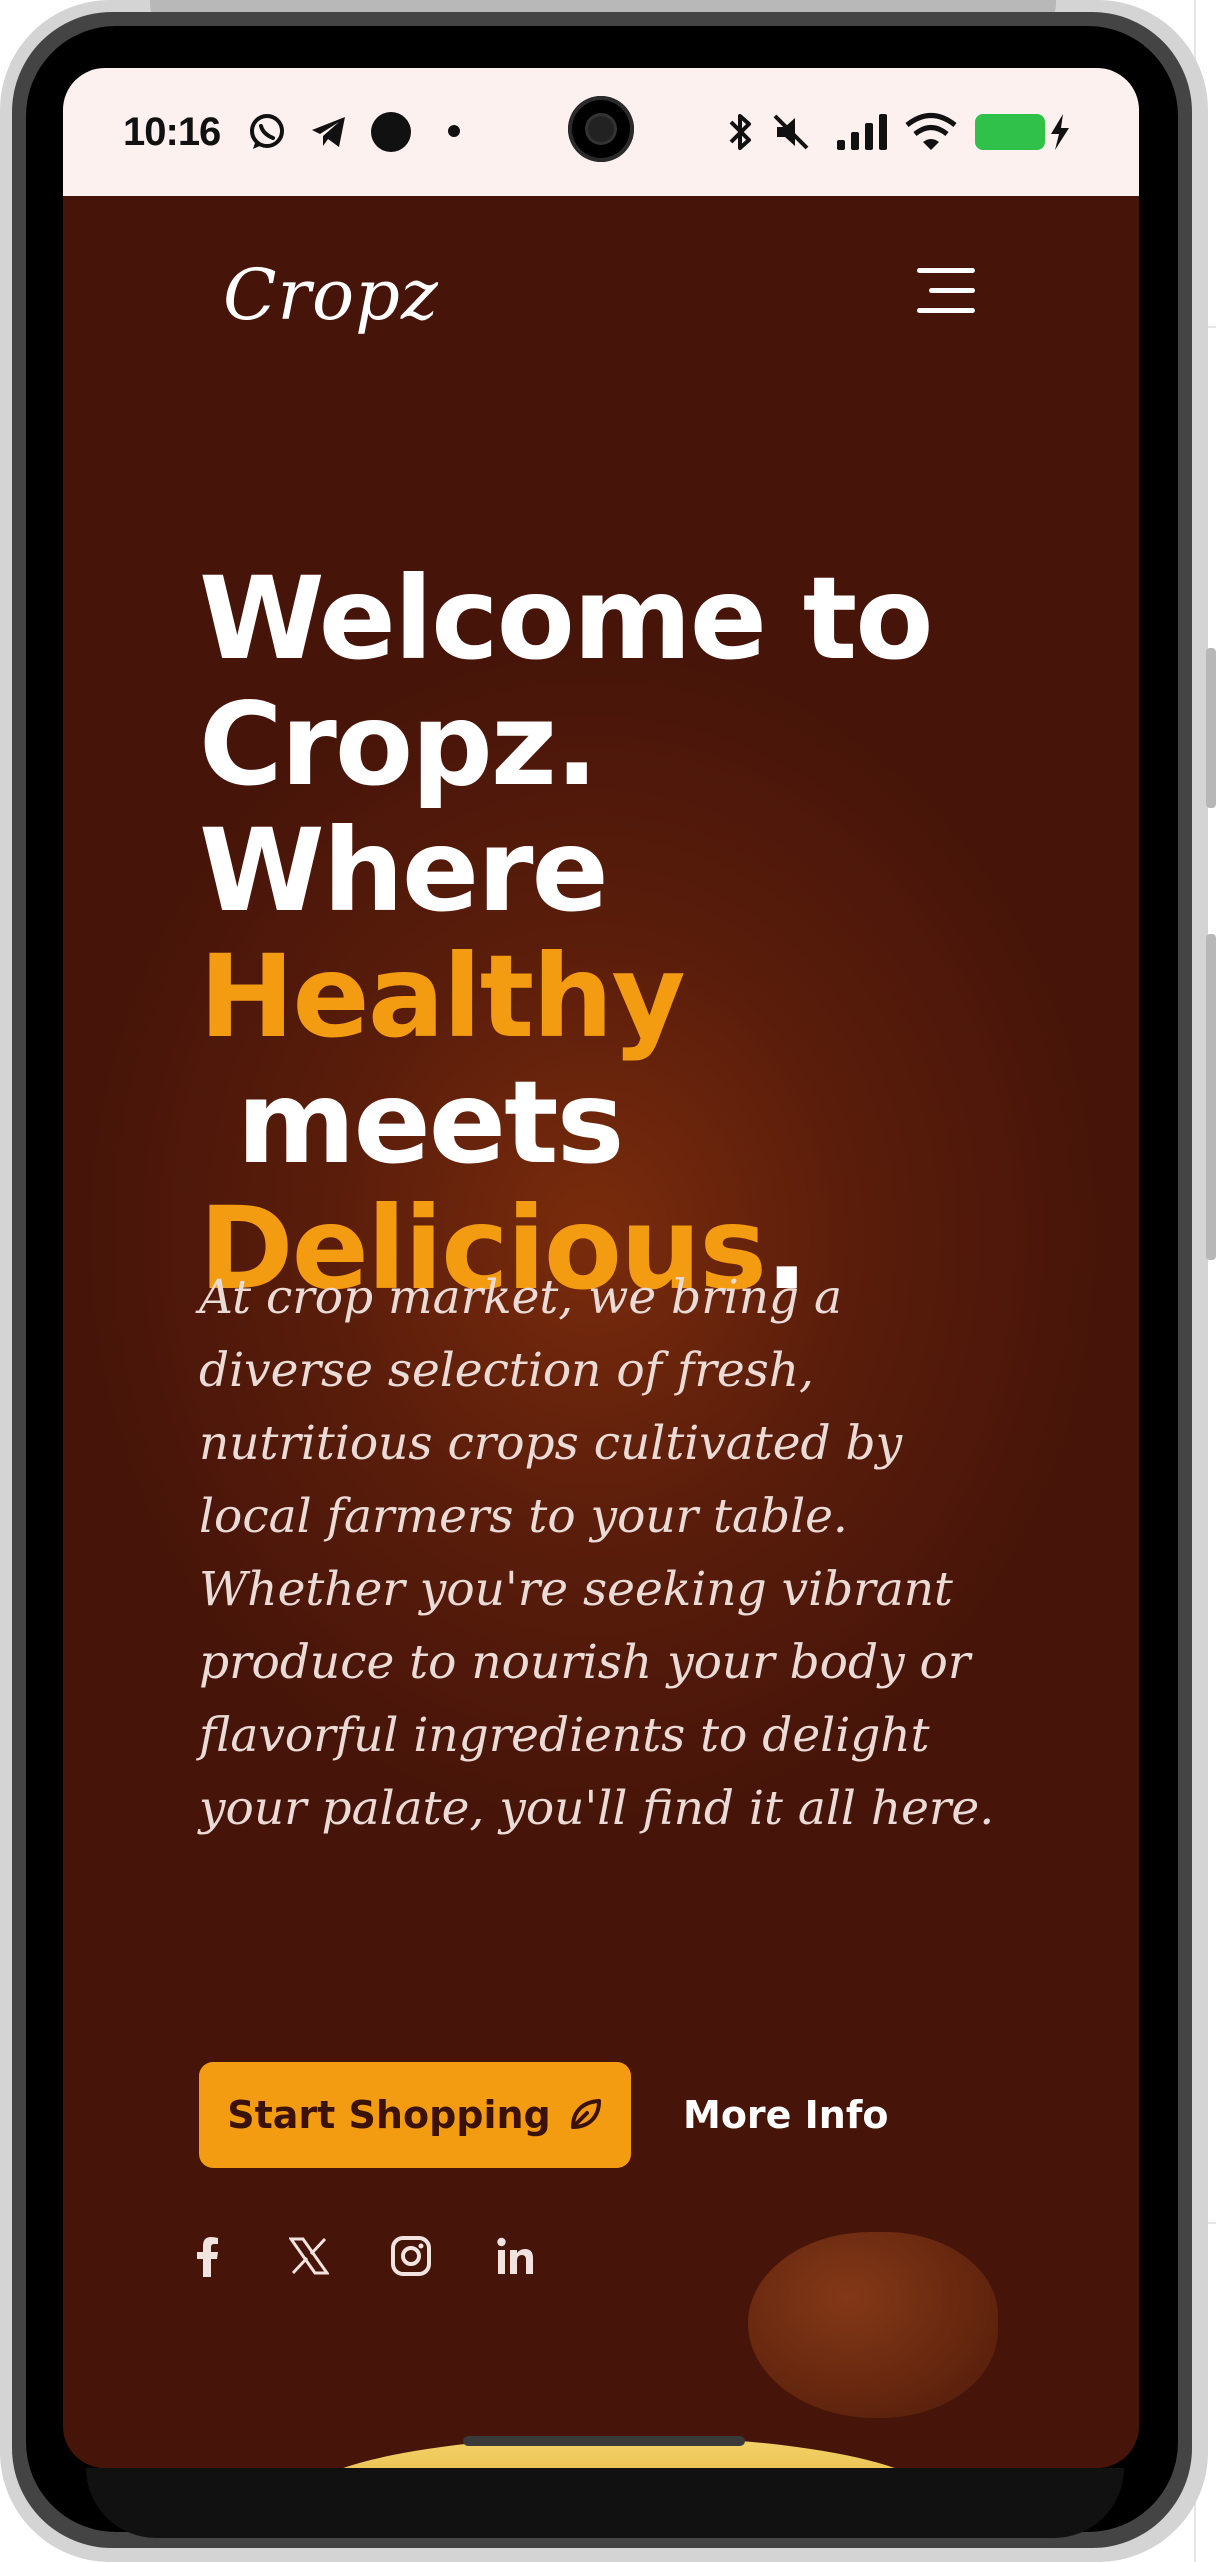 The width and height of the screenshot is (1216, 2562). Describe the element at coordinates (862, 132) in the screenshot. I see `signal-icon` at that location.